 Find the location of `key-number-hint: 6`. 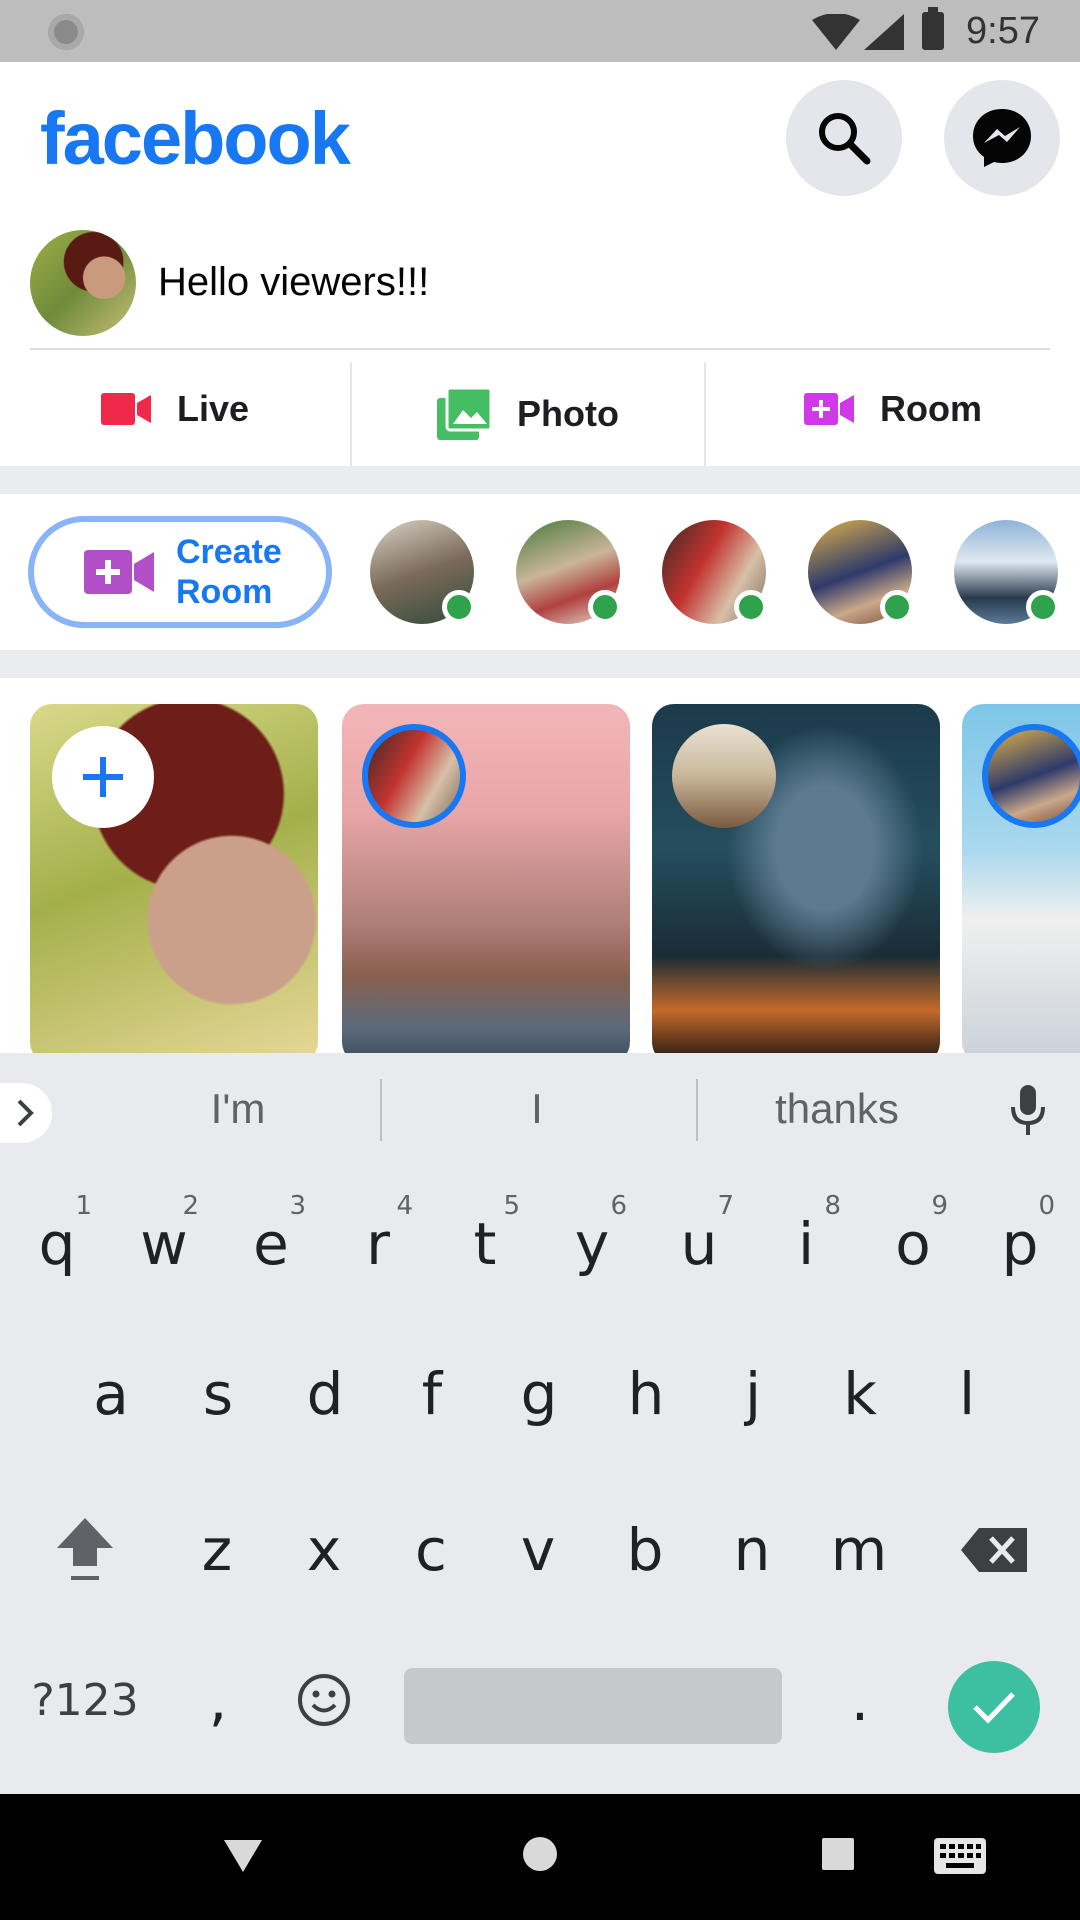

key-number-hint: 6 is located at coordinates (618, 1206).